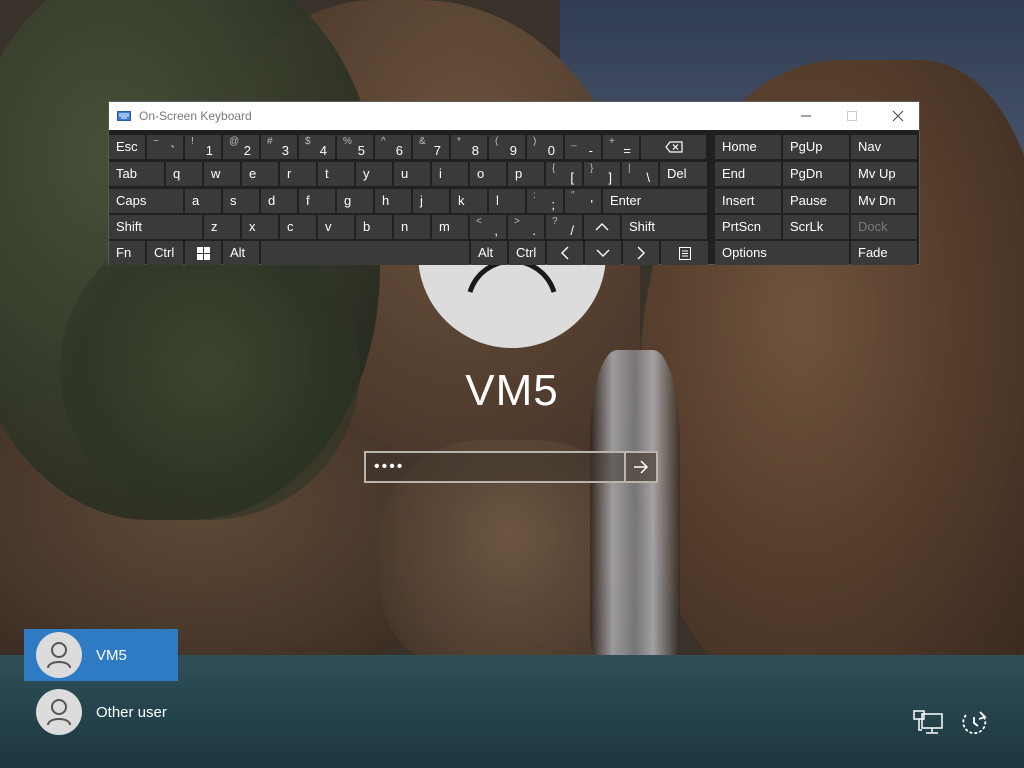  What do you see at coordinates (583, 147) in the screenshot?
I see `key--: _ -` at bounding box center [583, 147].